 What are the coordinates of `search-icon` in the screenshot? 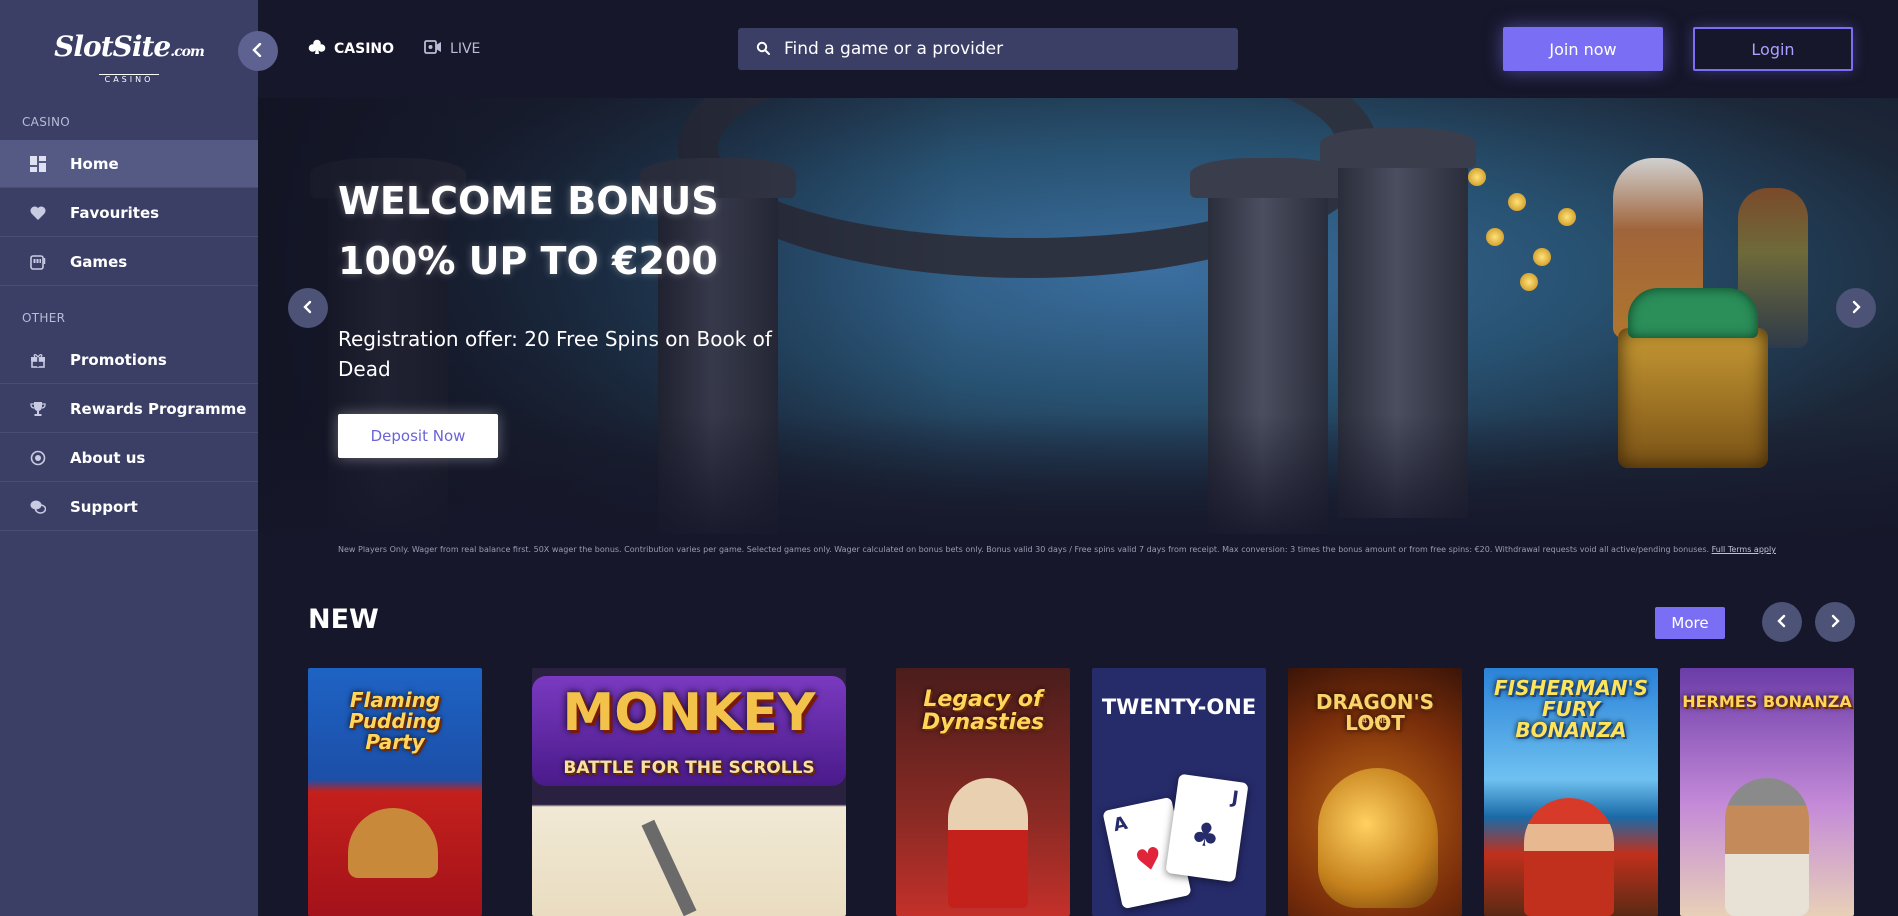 It's located at (763, 49).